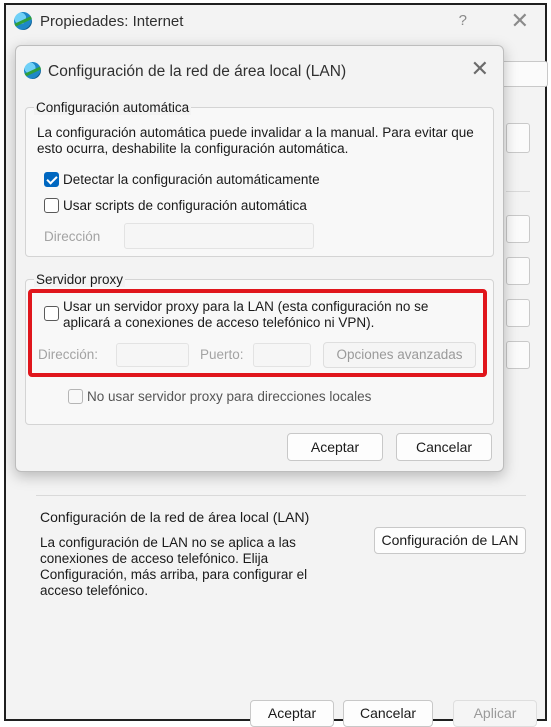 This screenshot has width=551, height=727. I want to click on outer-apply-button: Aplicar, so click(495, 713).